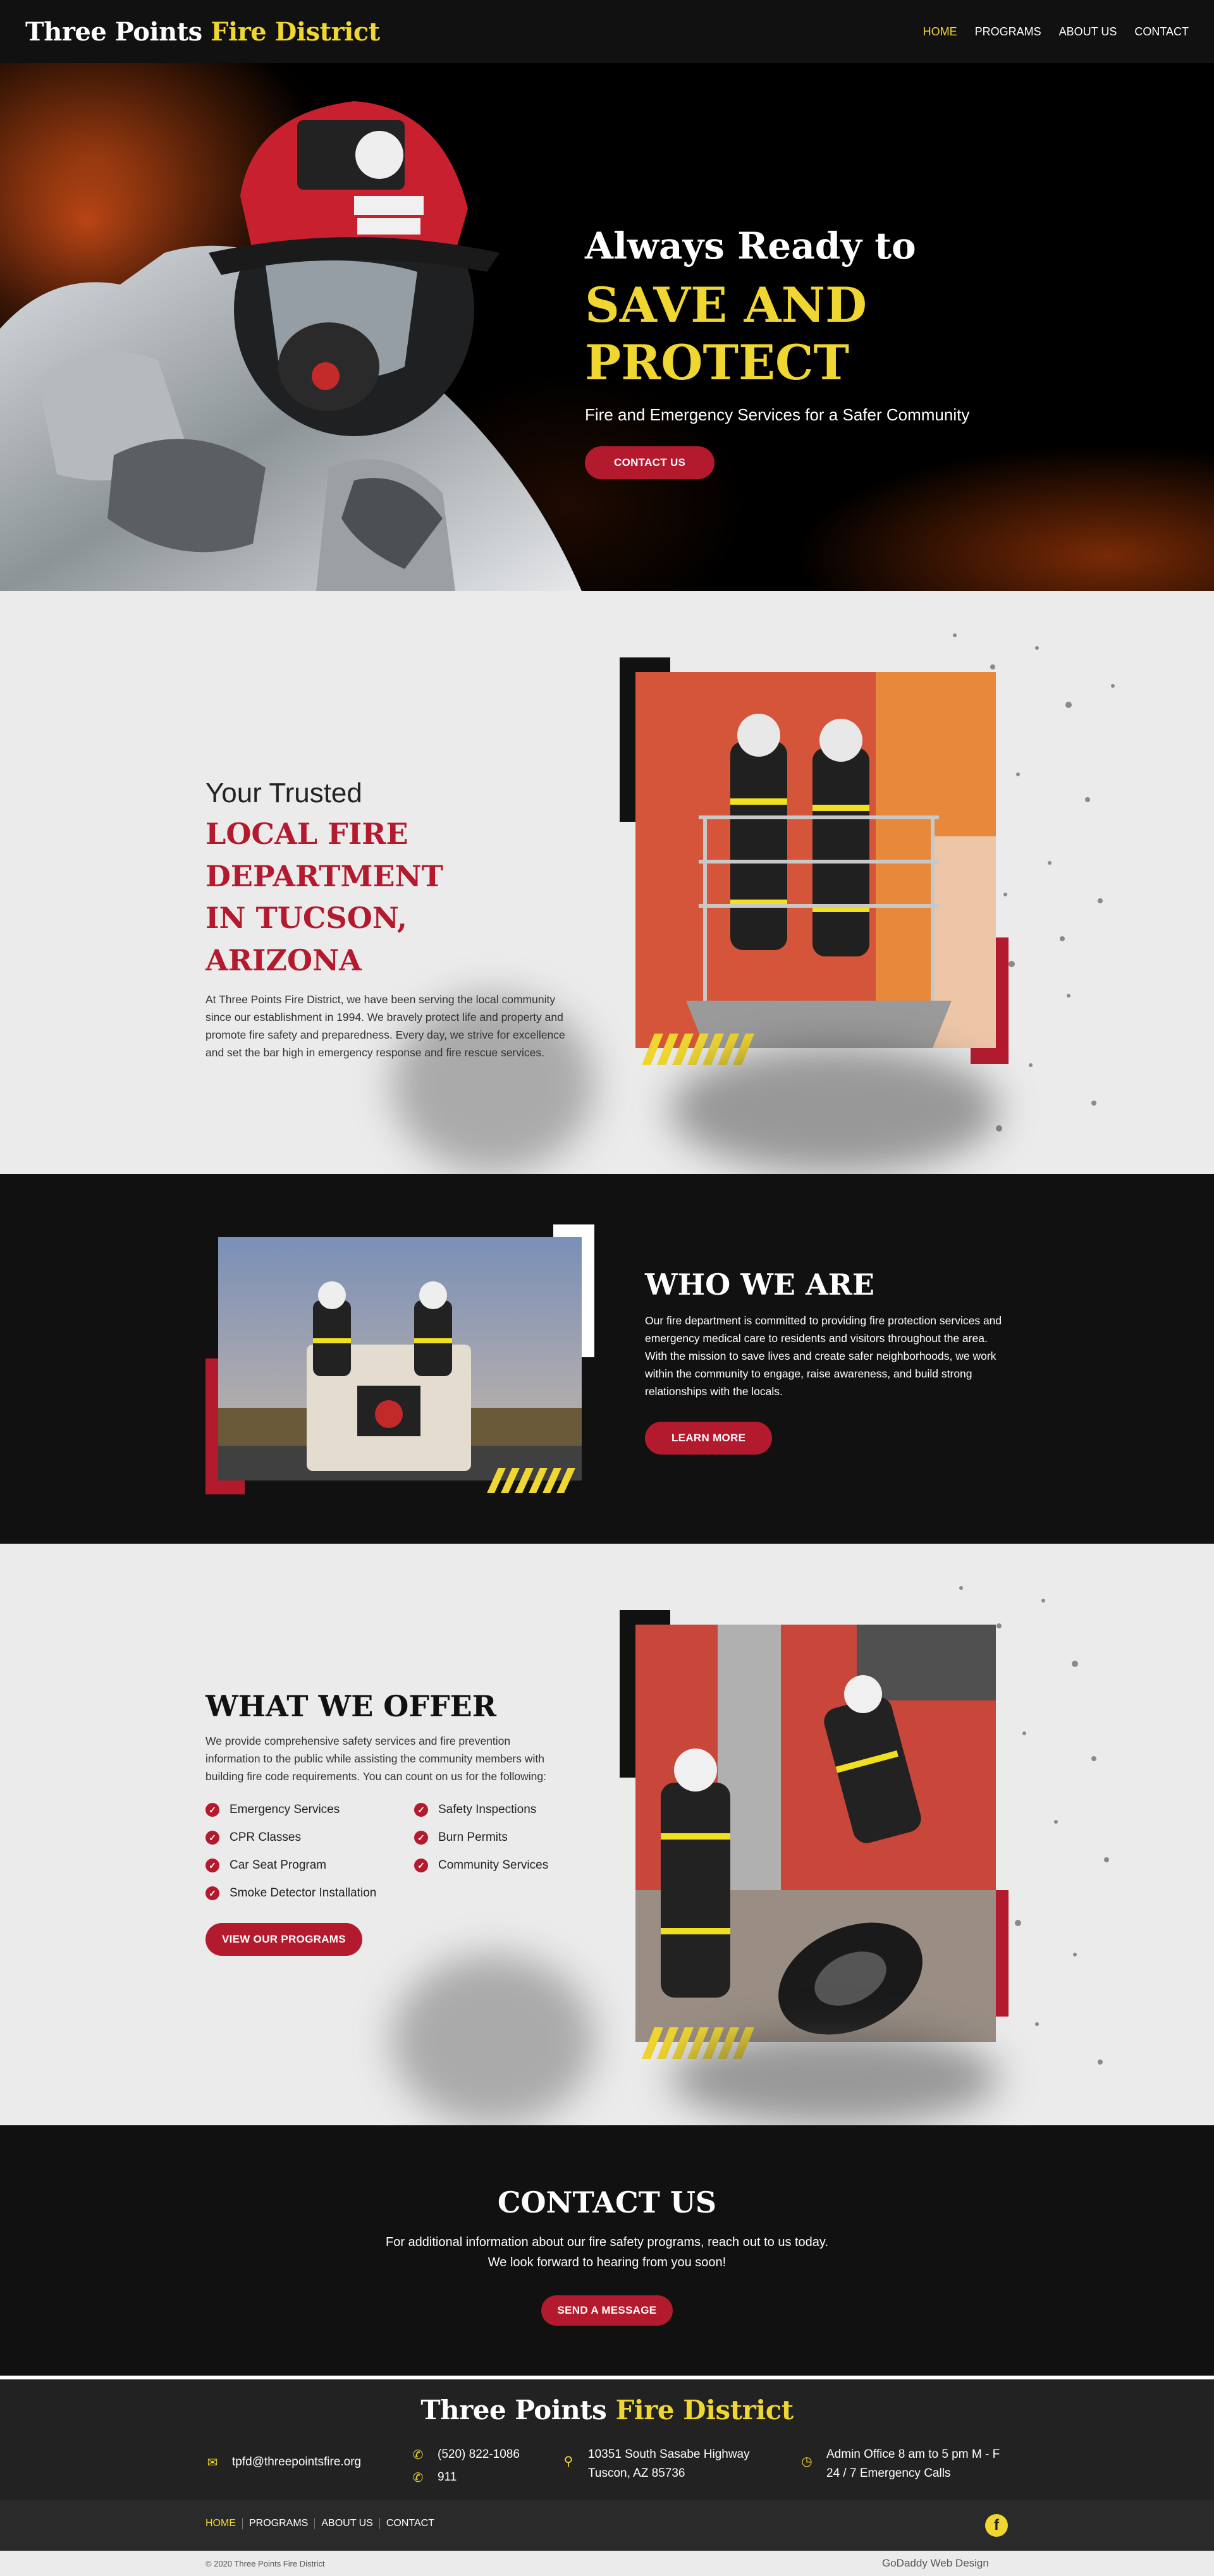 Image resolution: width=1214 pixels, height=2576 pixels. What do you see at coordinates (815, 1833) in the screenshot?
I see `firefighter-training-photo` at bounding box center [815, 1833].